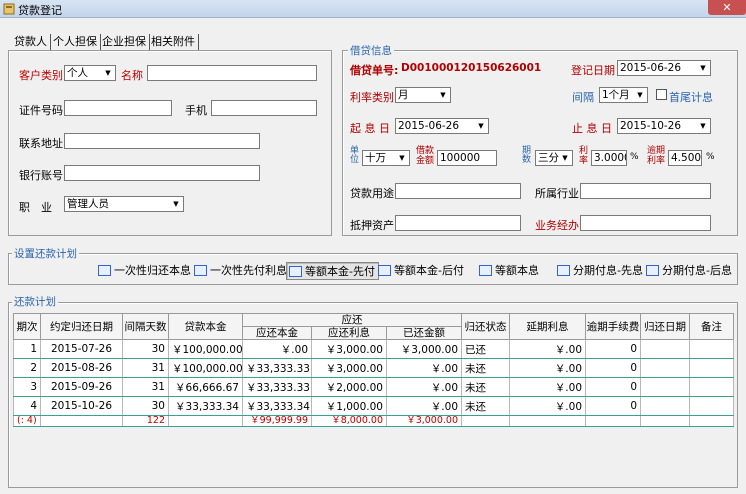 The width and height of the screenshot is (746, 494). What do you see at coordinates (665, 326) in the screenshot?
I see `col-header: 归还日期` at bounding box center [665, 326].